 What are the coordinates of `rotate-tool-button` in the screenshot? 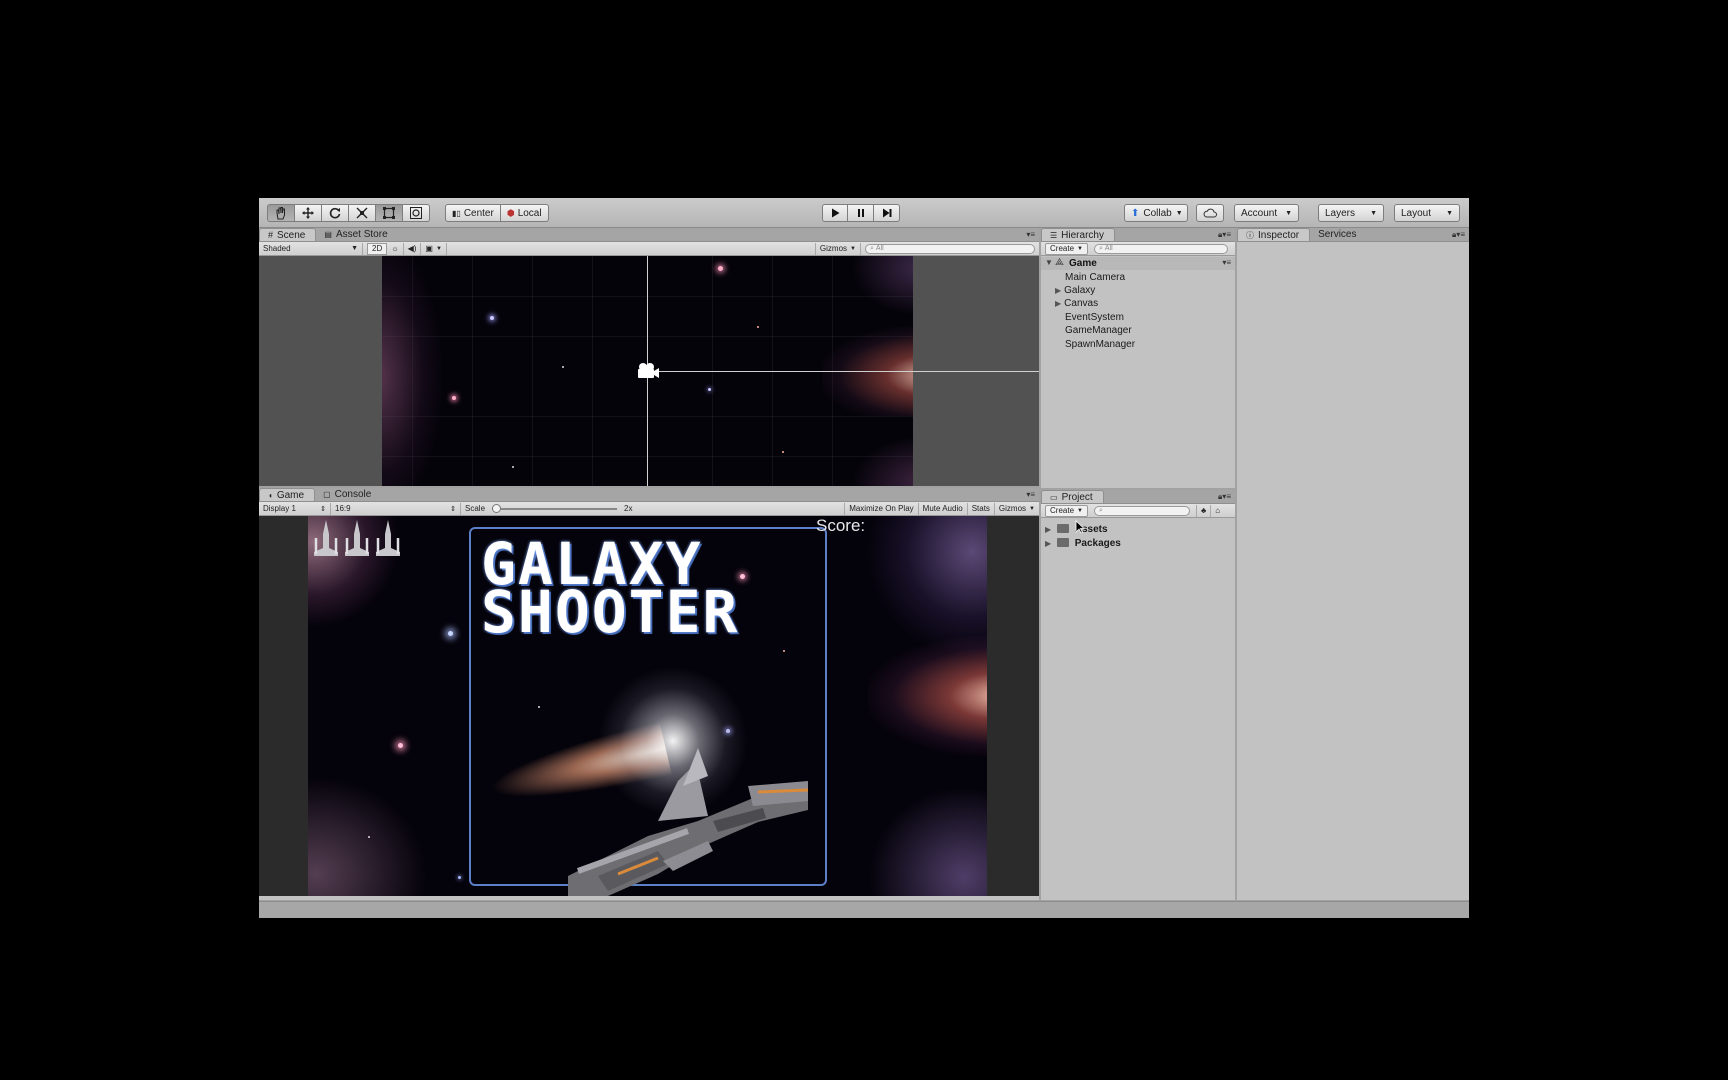 It's located at (335, 213).